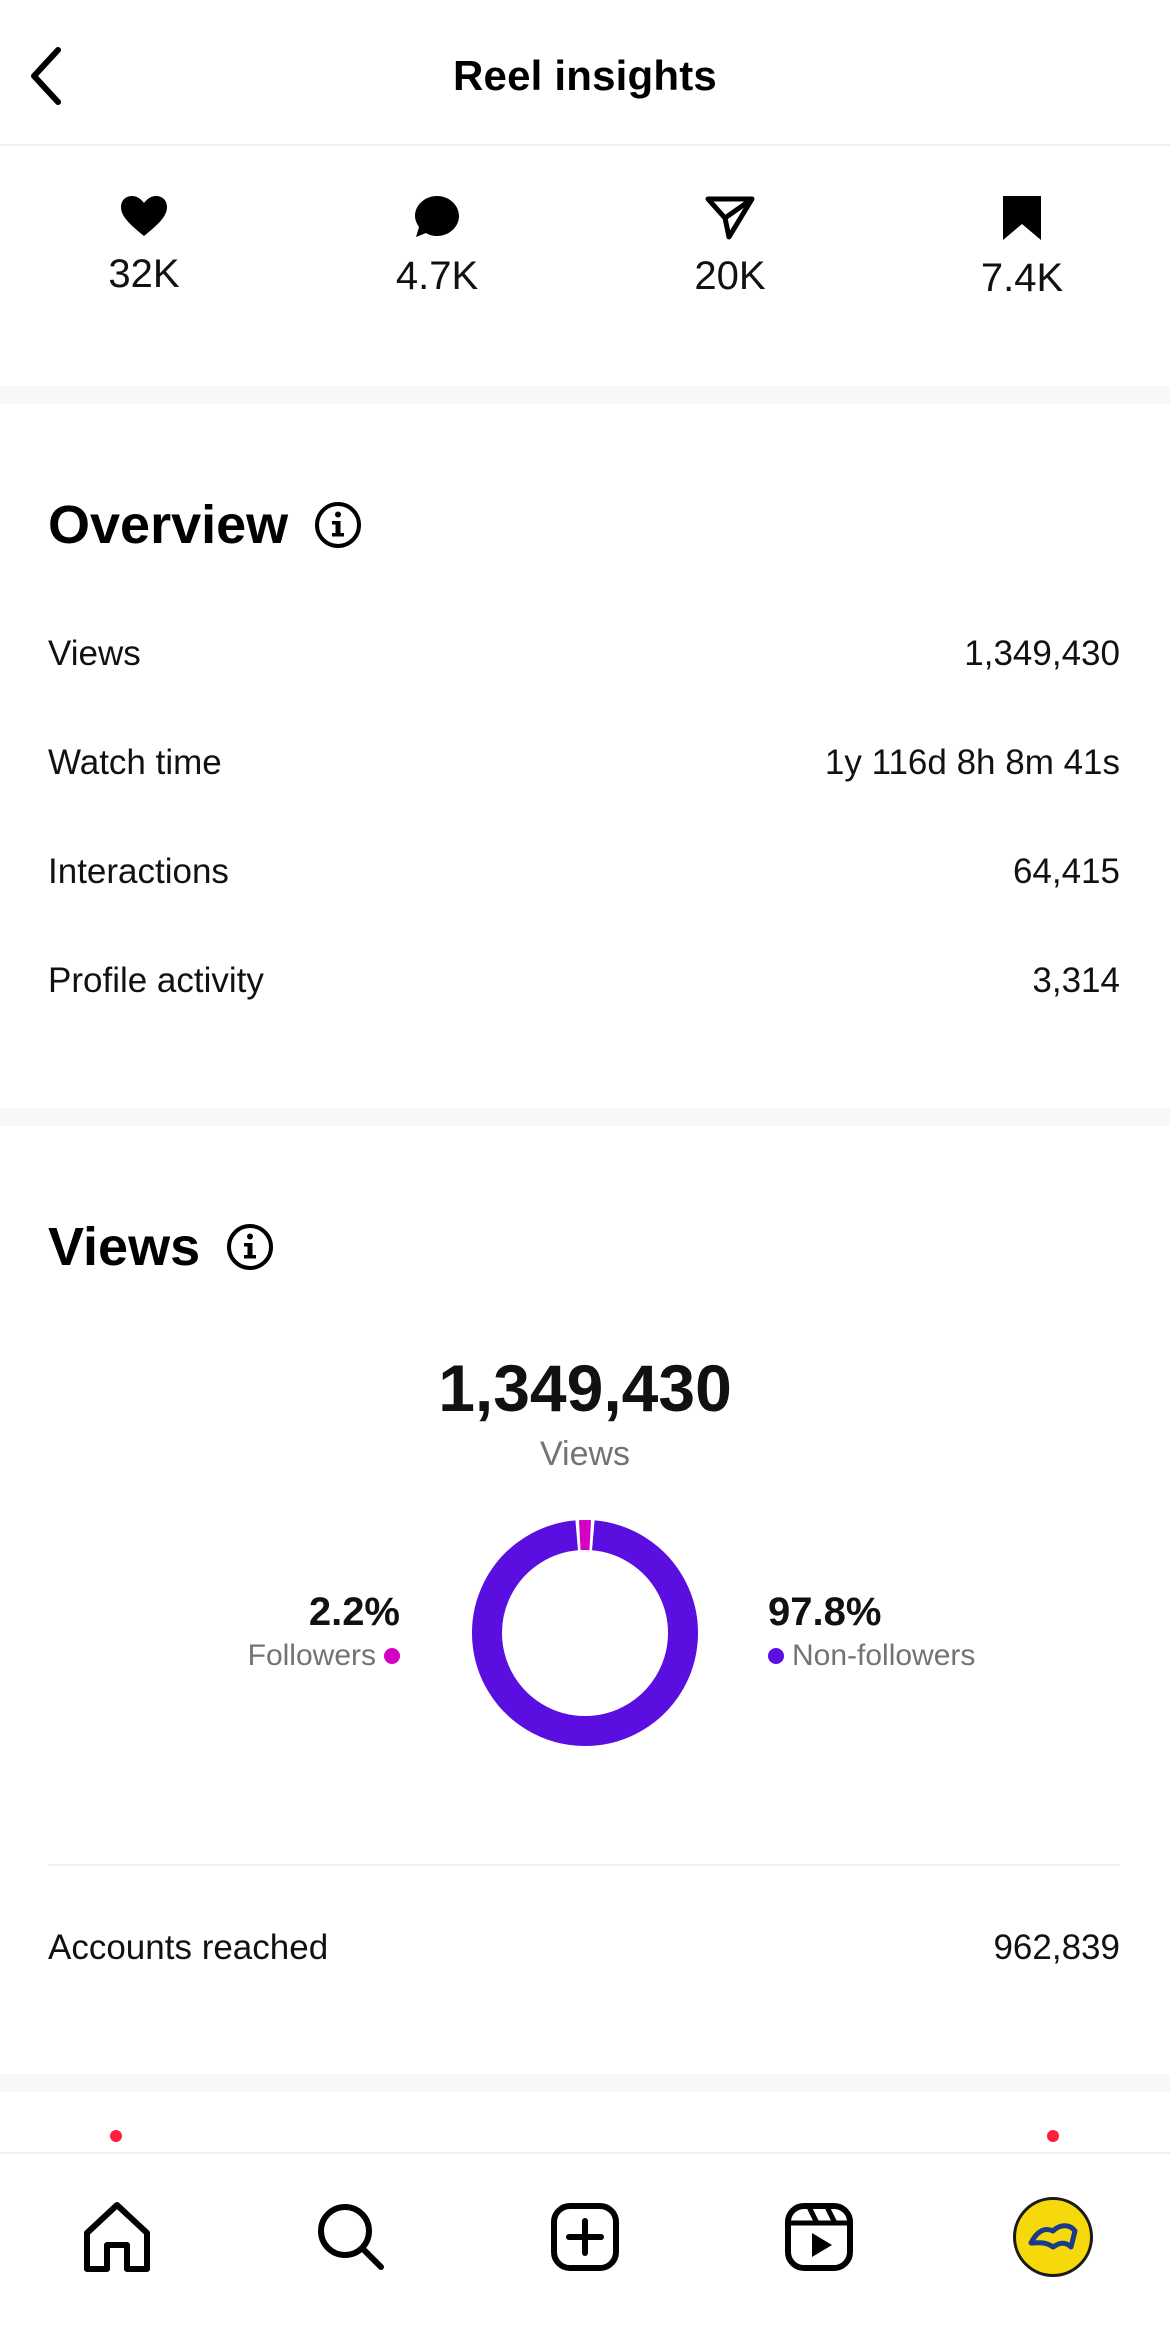  Describe the element at coordinates (584, 1948) in the screenshot. I see `accounts-reached-row: Accounts reached 962,839` at that location.